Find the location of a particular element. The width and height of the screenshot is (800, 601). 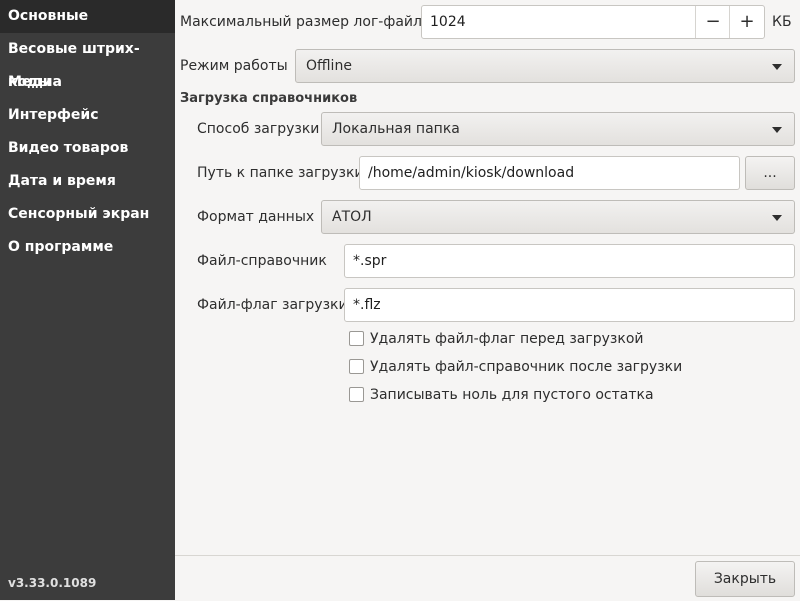

sidebar-item-about: О программе is located at coordinates (87, 247).